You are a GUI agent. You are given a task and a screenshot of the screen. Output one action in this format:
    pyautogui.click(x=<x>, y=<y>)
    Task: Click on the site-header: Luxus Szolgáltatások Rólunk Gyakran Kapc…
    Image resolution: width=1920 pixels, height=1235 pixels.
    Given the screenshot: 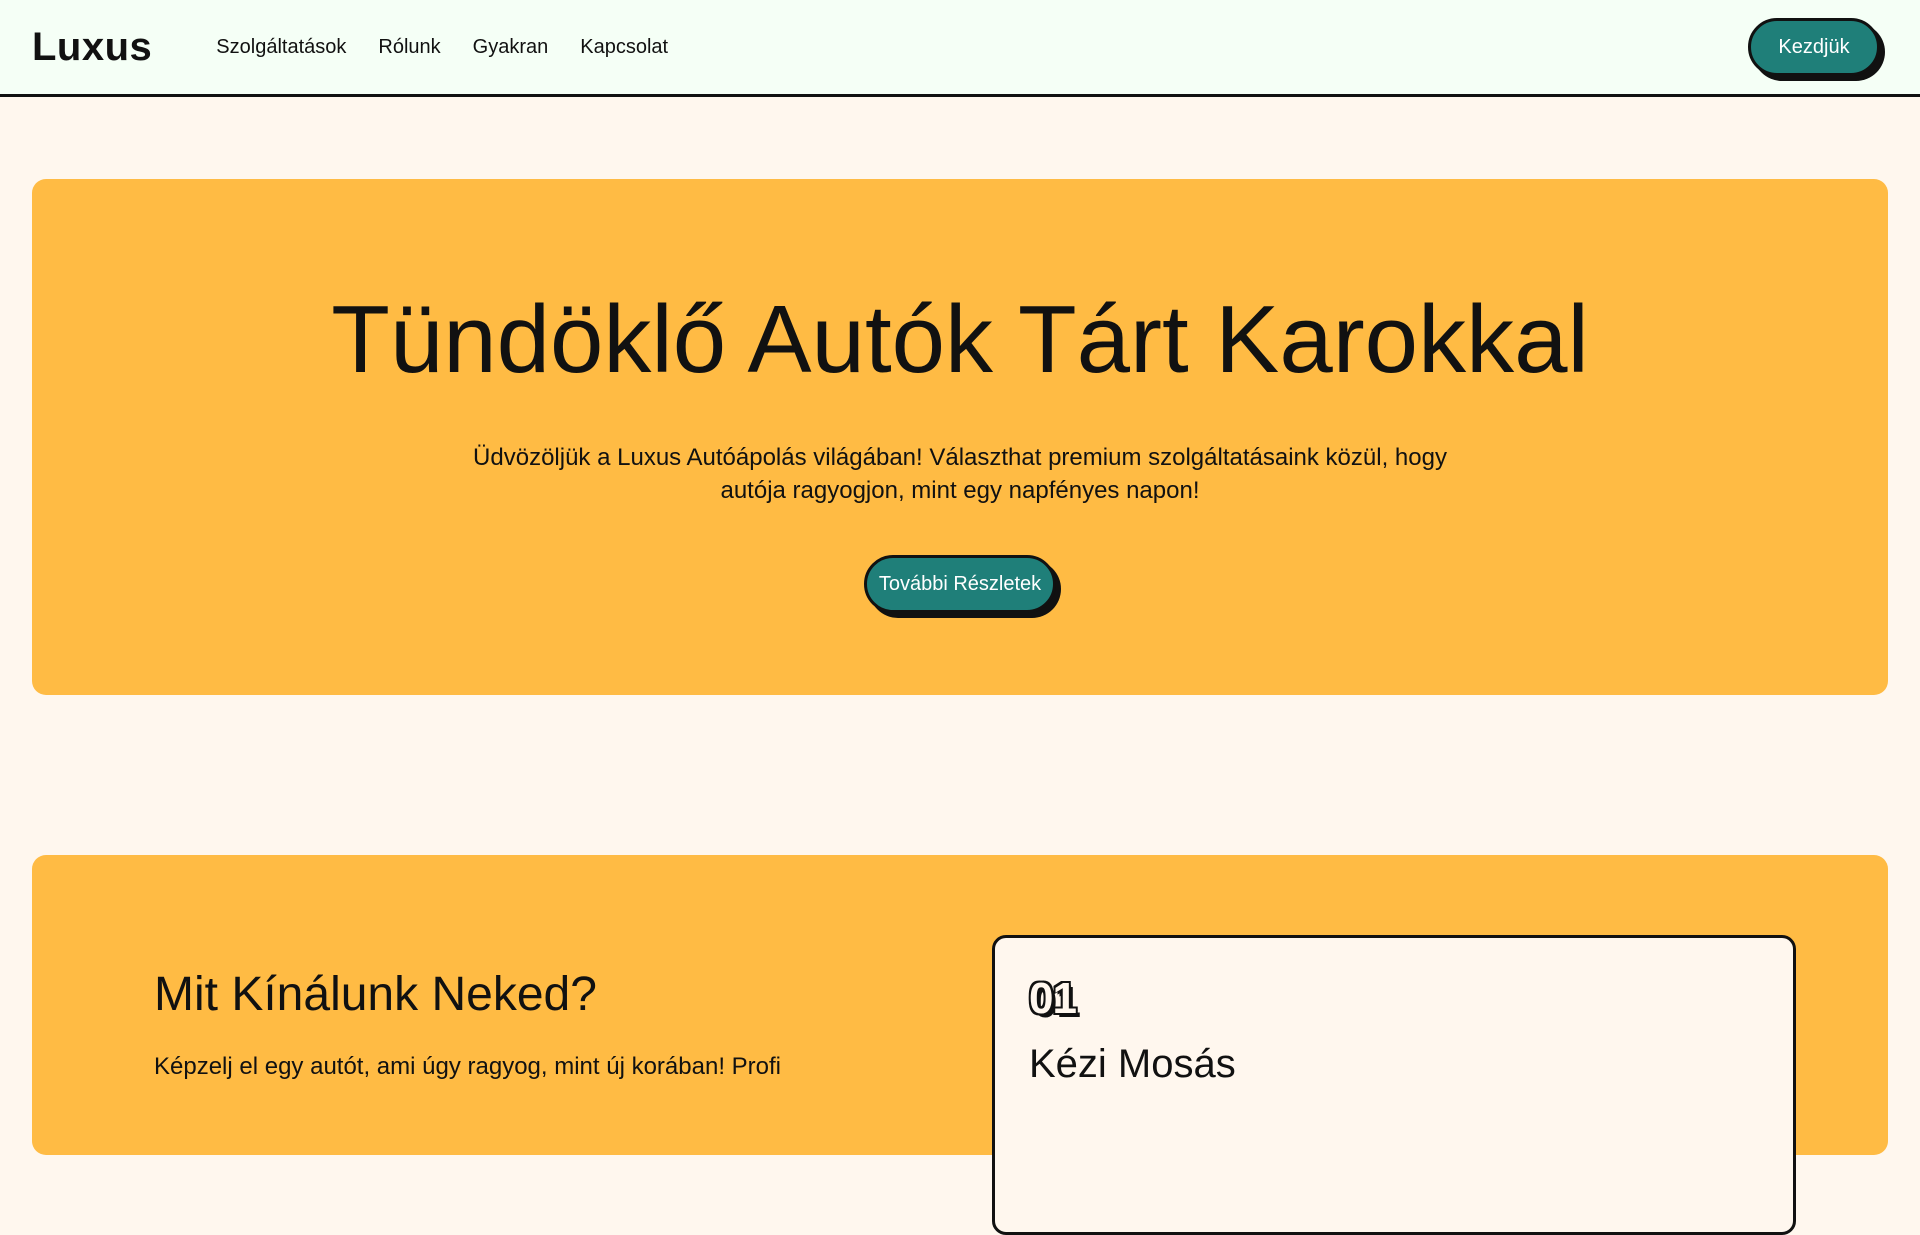 What is the action you would take?
    pyautogui.click(x=960, y=48)
    